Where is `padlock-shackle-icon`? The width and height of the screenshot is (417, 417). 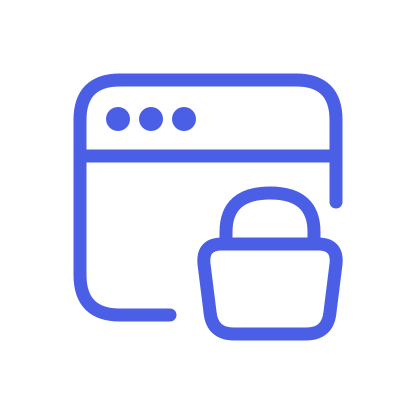 padlock-shackle-icon is located at coordinates (270, 218).